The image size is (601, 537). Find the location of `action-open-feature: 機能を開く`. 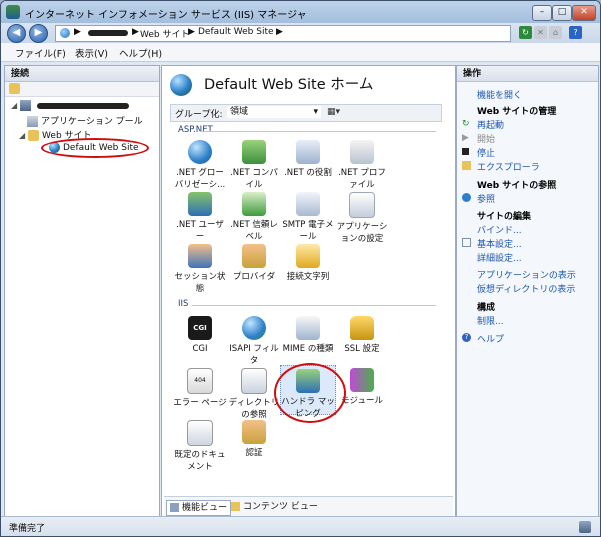

action-open-feature: 機能を開く is located at coordinates (499, 94).